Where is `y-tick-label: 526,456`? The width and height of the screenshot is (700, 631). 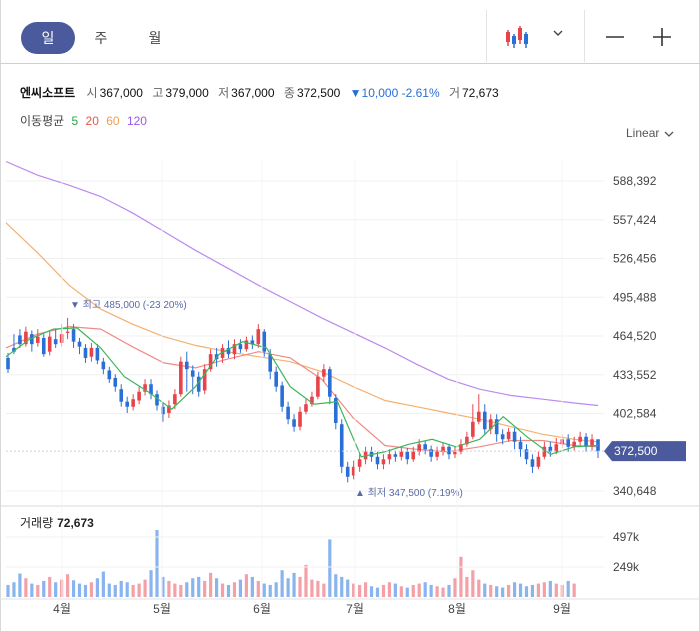 y-tick-label: 526,456 is located at coordinates (635, 259).